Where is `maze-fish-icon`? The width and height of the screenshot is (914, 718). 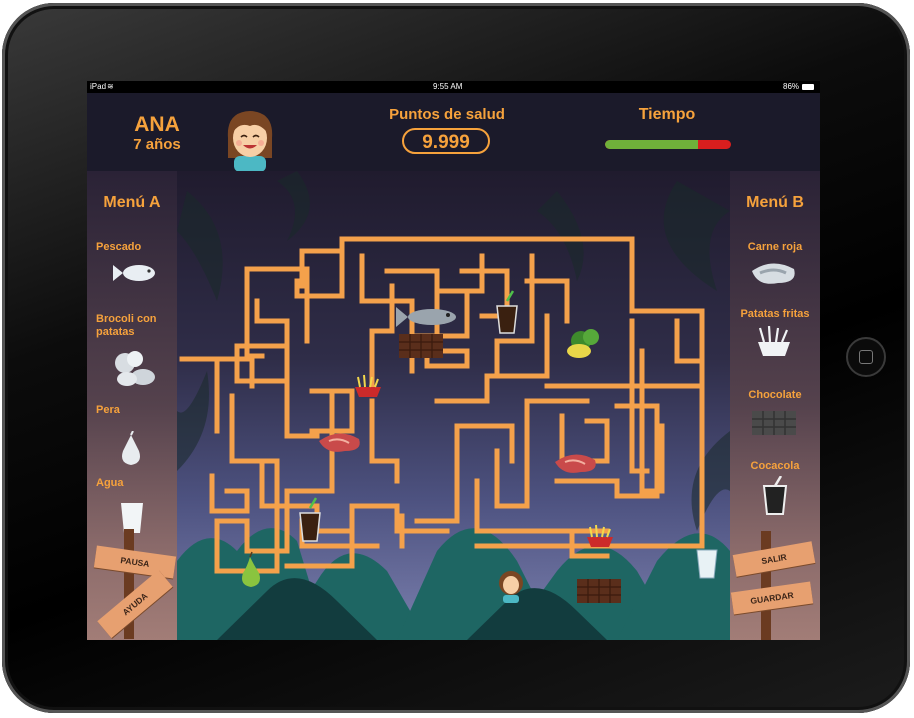
maze-fish-icon is located at coordinates (426, 317).